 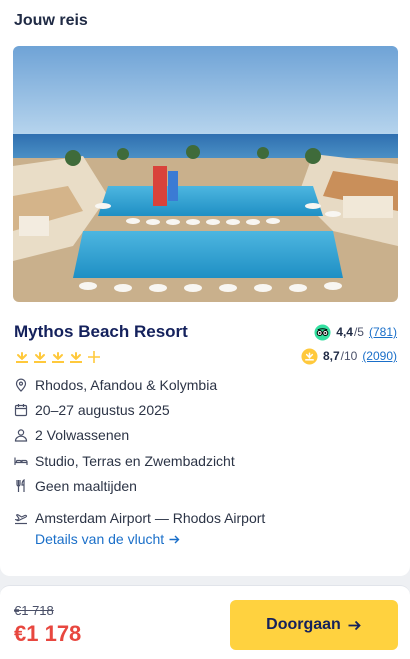 I want to click on location-text: Rhodos, Afandou & Kolymbia, so click(x=126, y=385).